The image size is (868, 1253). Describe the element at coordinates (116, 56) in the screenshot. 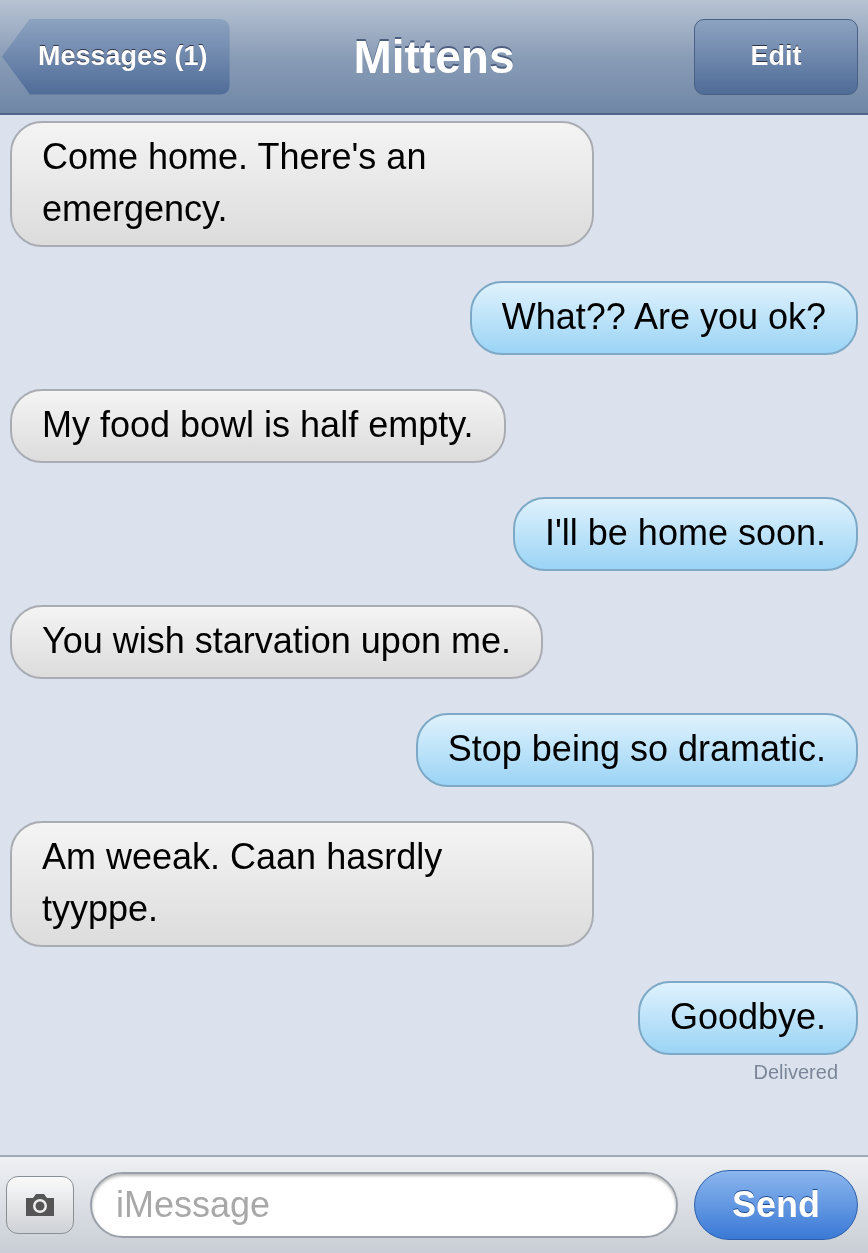

I see `back-button: Messages (1)` at that location.